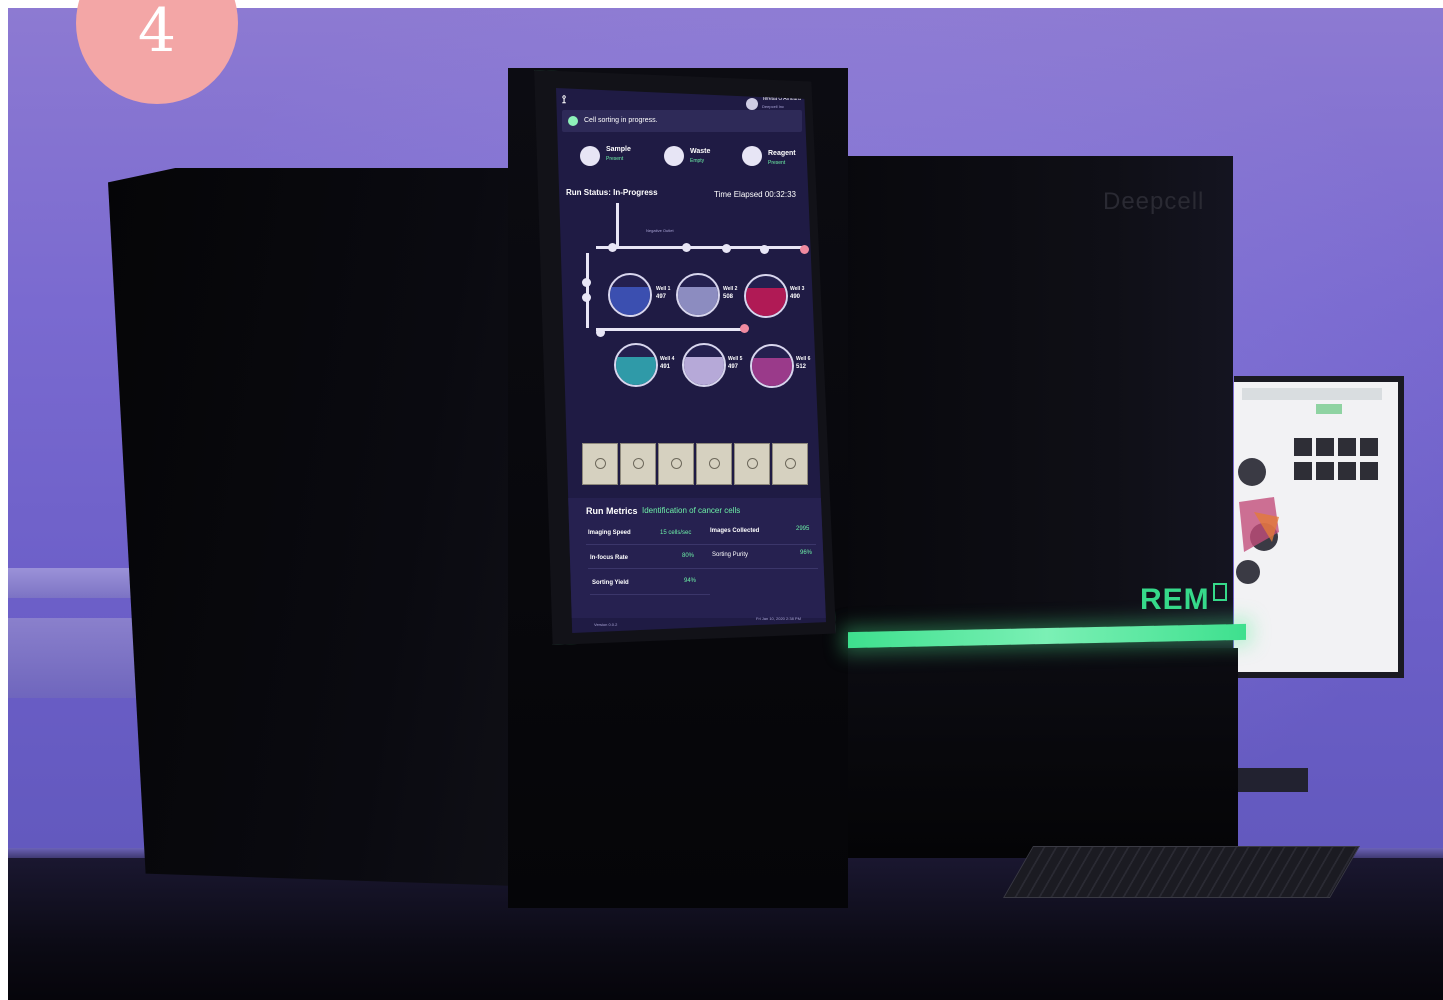 This screenshot has width=1443, height=1000. Describe the element at coordinates (730, 289) in the screenshot. I see `well-name: Well 2` at that location.